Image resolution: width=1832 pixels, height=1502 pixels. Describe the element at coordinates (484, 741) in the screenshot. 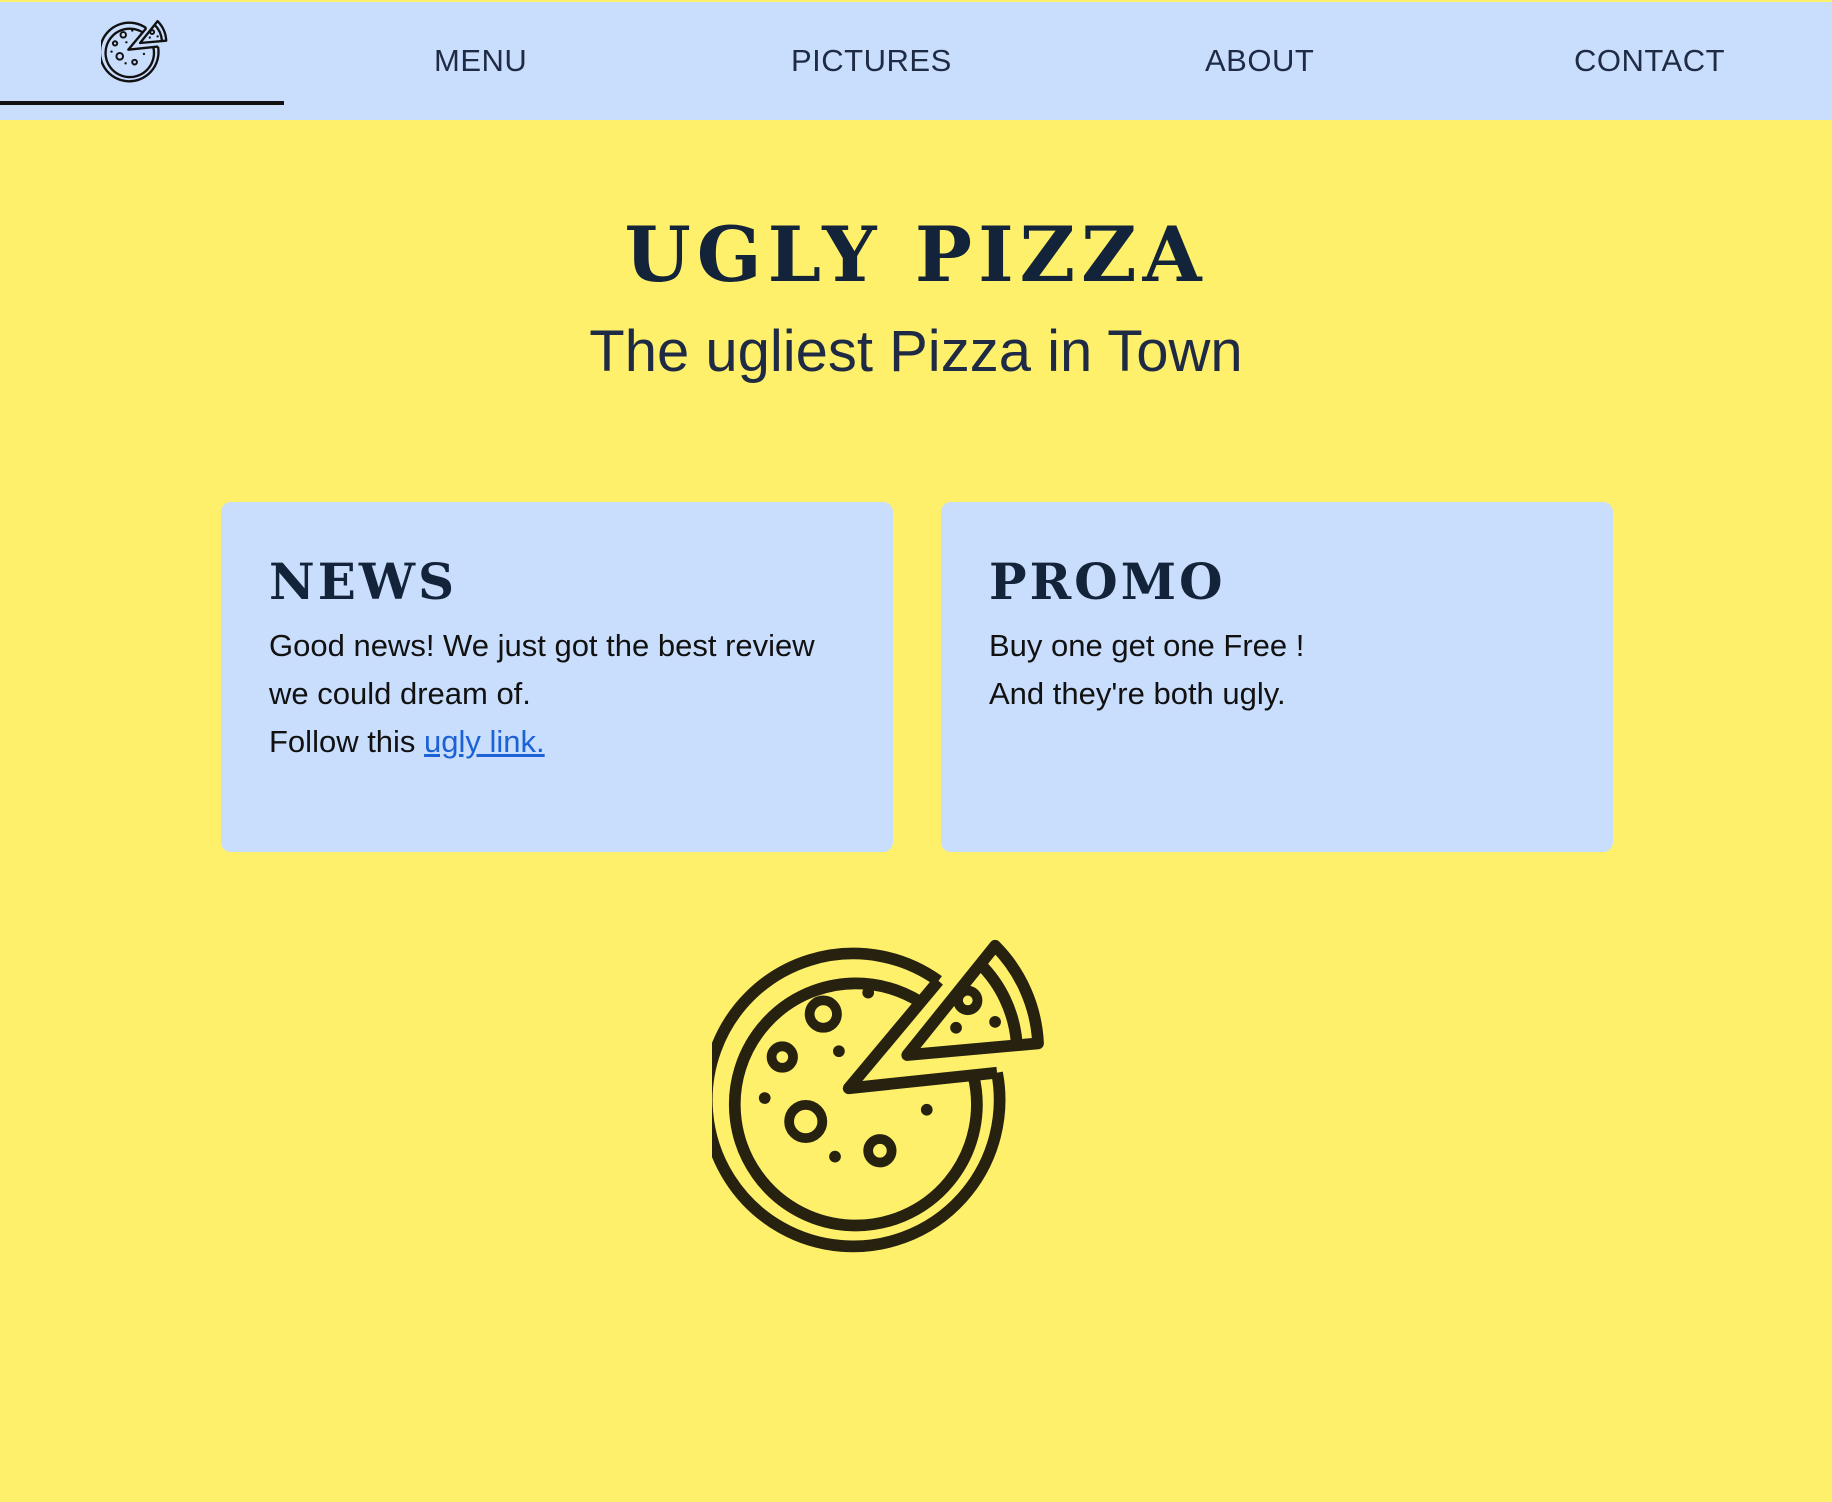

I see `ugly-link: ugly link.` at that location.